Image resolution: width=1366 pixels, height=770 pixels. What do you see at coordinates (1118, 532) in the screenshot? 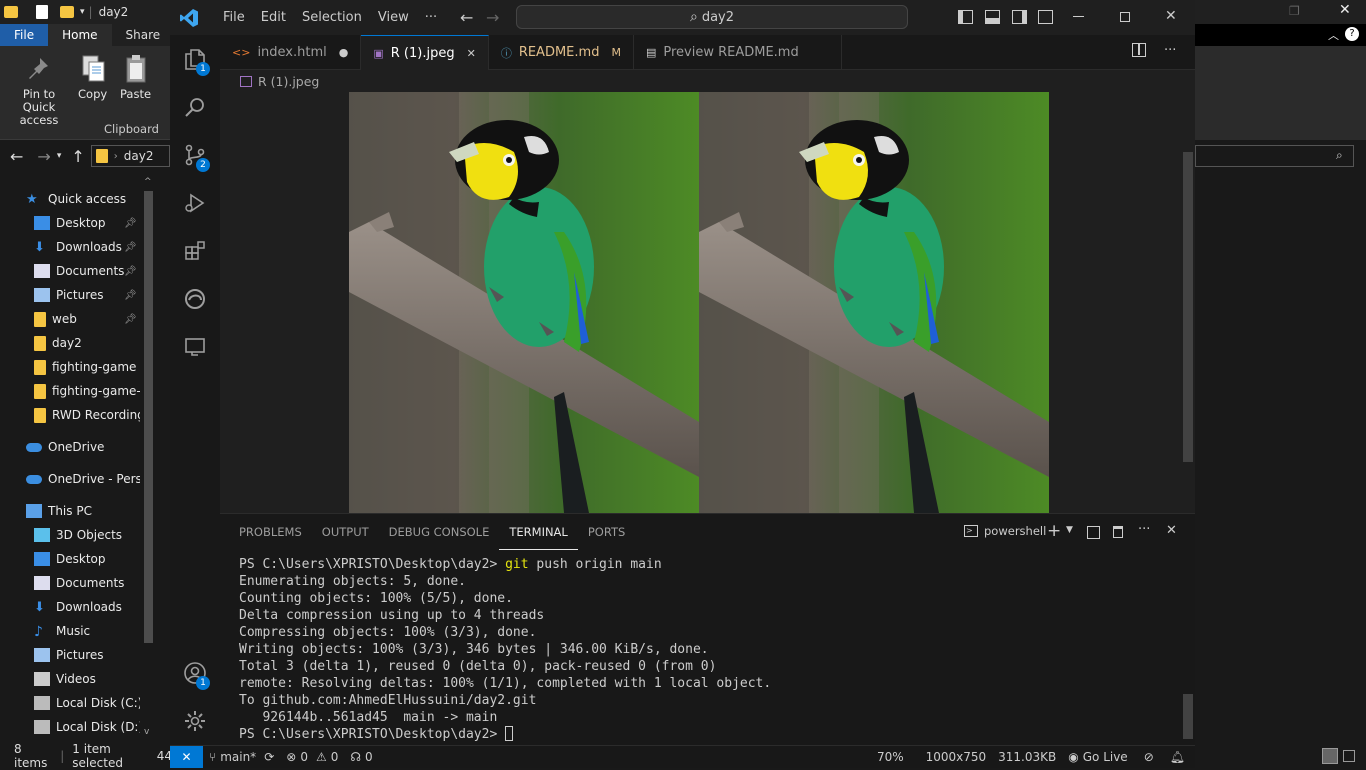
I see `trash-icon` at bounding box center [1118, 532].